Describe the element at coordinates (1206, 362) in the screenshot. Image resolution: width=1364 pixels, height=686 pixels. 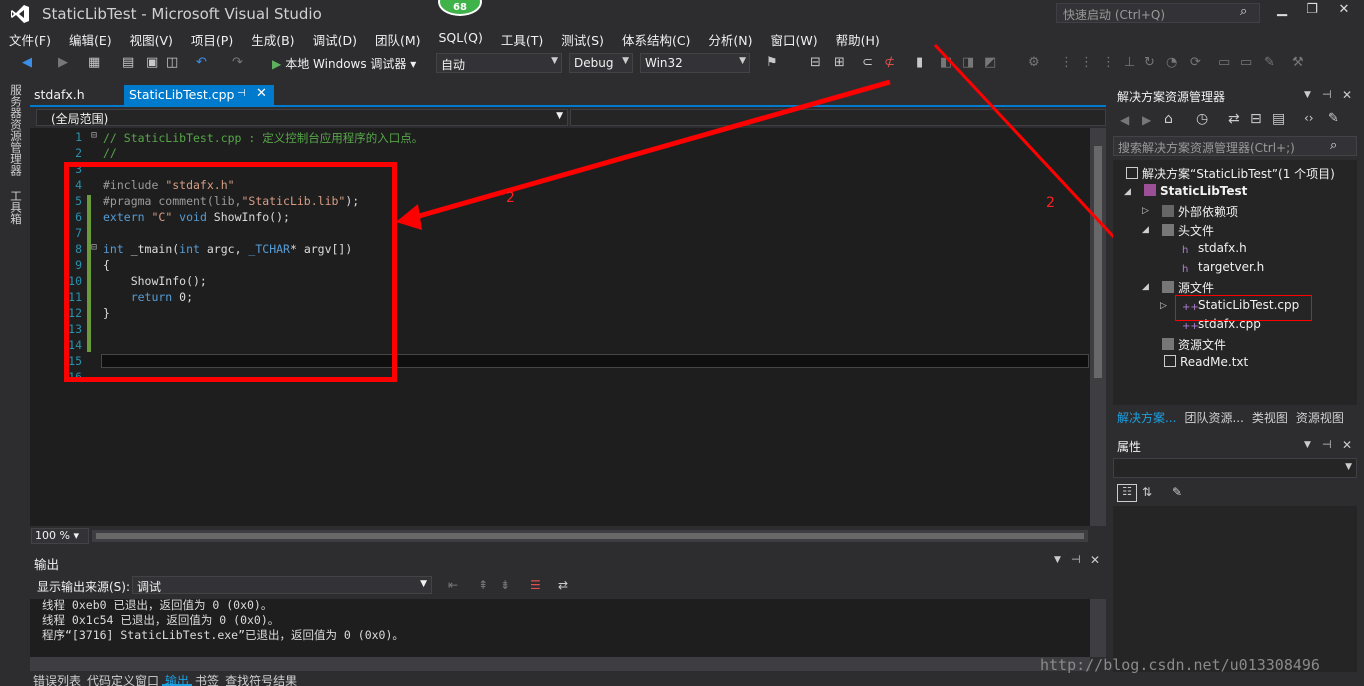
I see `tree-item-readme: ReadMe.txt` at that location.